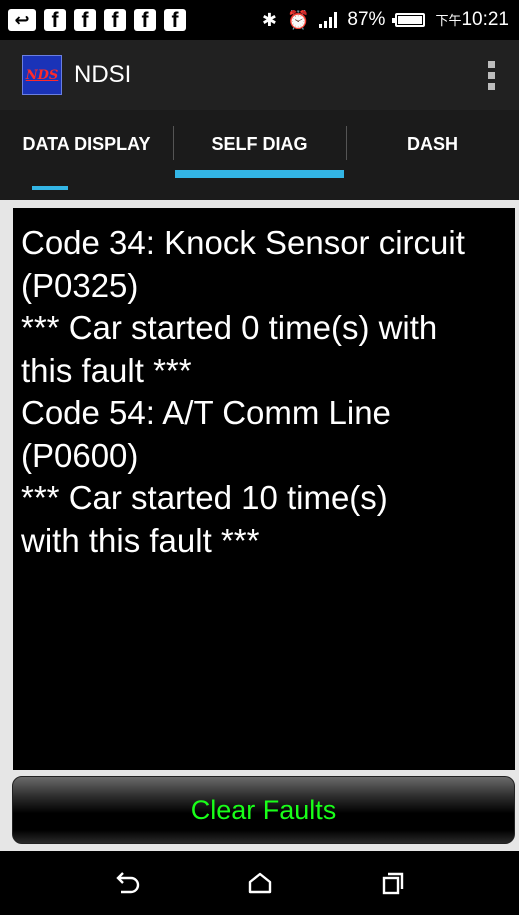 The height and width of the screenshot is (915, 519). What do you see at coordinates (80, 285) in the screenshot?
I see `fault-line: (P0325)` at bounding box center [80, 285].